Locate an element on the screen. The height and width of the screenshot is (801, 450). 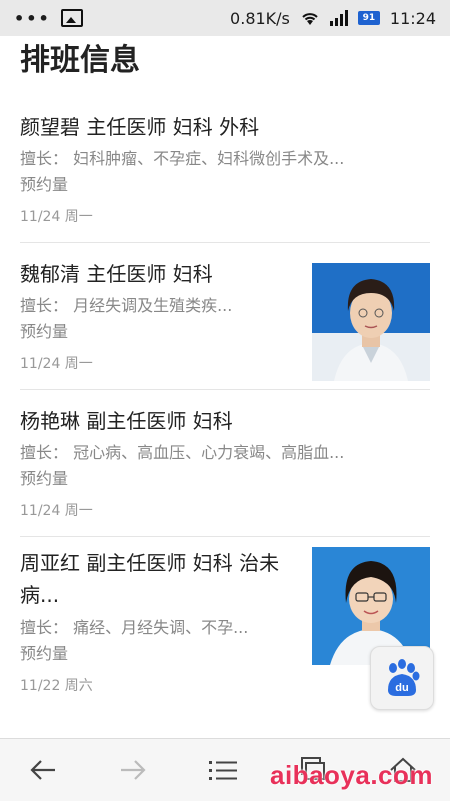
page-title: 排班信息 is located at coordinates (80, 60).